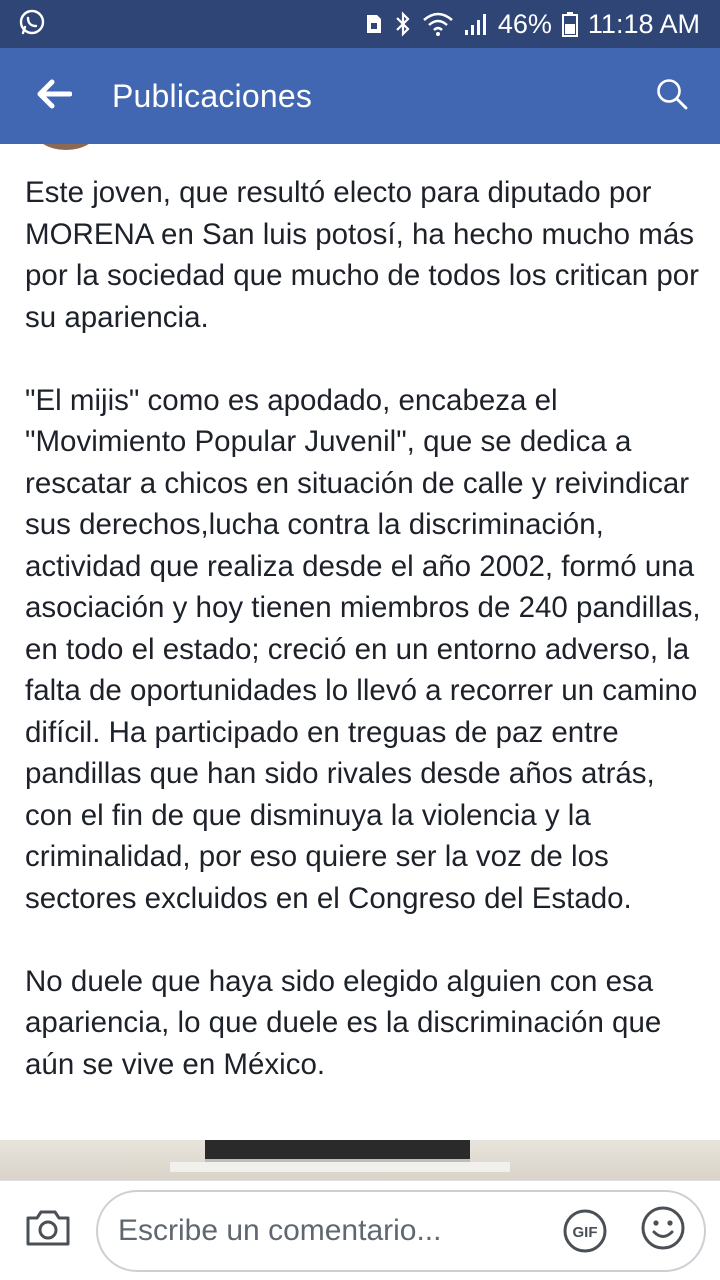  I want to click on status-left, so click(32, 24).